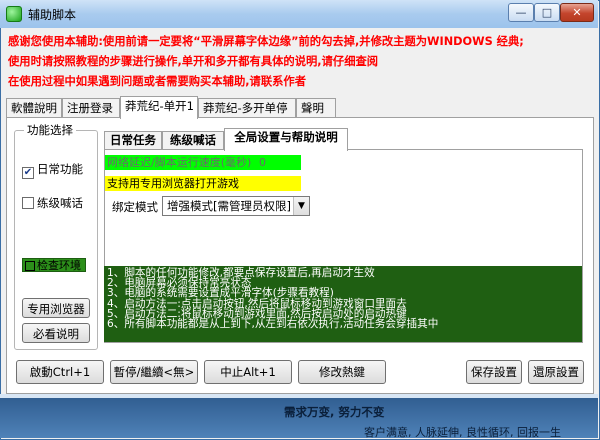  What do you see at coordinates (248, 372) in the screenshot?
I see `stop-button: 中止Alt+1` at bounding box center [248, 372].